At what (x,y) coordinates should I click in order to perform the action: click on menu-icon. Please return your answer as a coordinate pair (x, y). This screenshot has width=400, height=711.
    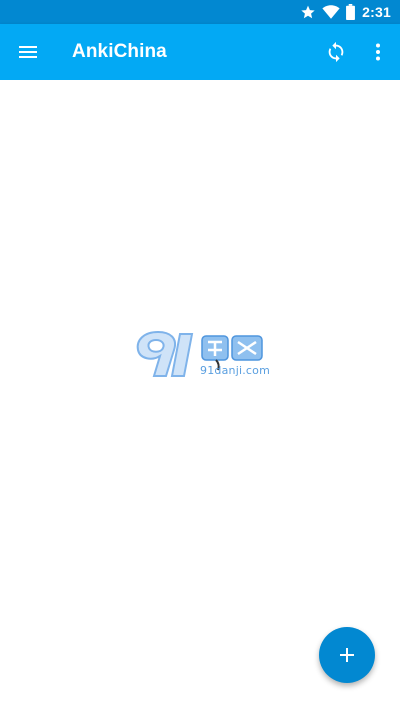
    Looking at the image, I should click on (28, 52).